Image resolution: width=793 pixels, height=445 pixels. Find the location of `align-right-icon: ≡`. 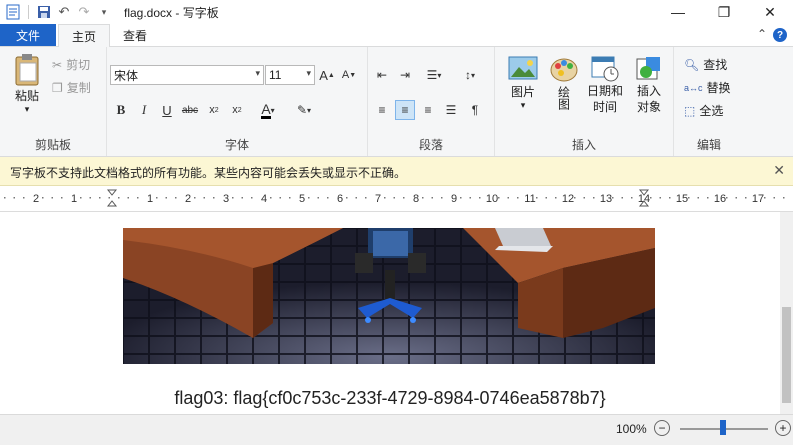

align-right-icon: ≡ is located at coordinates (428, 110).